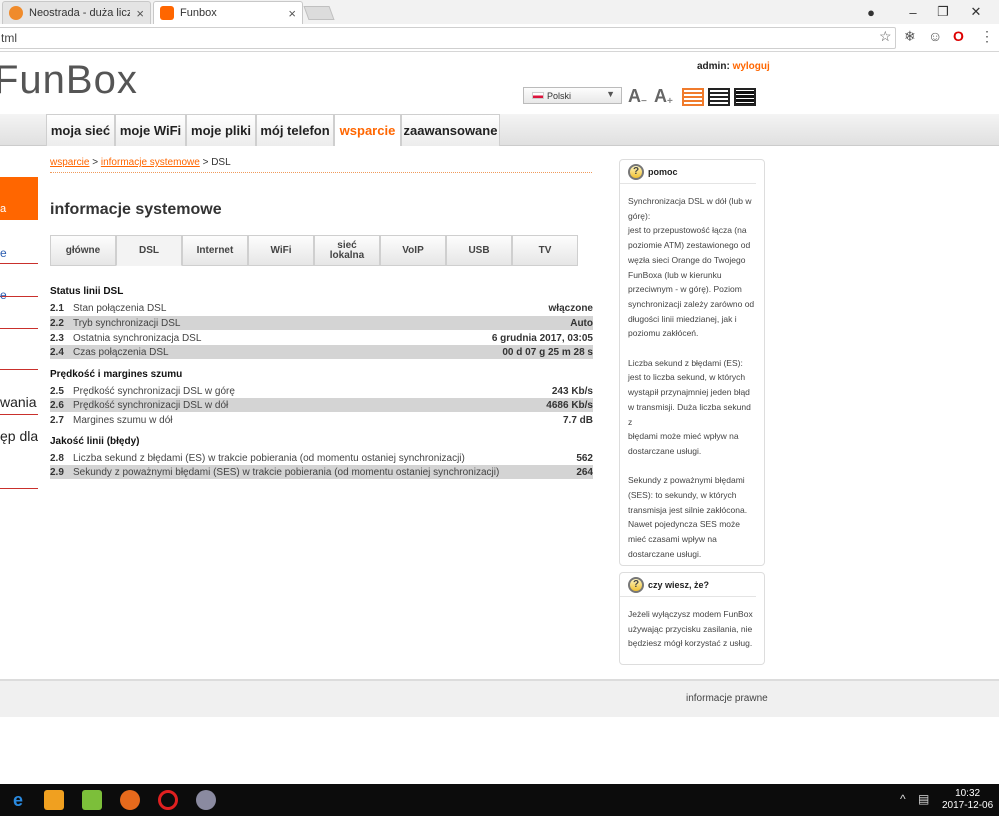 The height and width of the screenshot is (816, 999). I want to click on clock-time: 10:32, so click(968, 793).